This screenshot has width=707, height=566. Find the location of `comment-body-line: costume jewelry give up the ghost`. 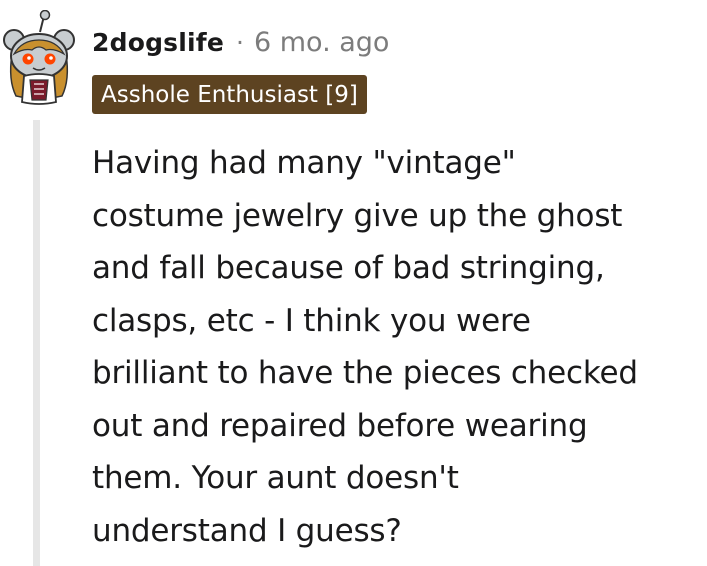

comment-body-line: costume jewelry give up the ghost is located at coordinates (357, 215).